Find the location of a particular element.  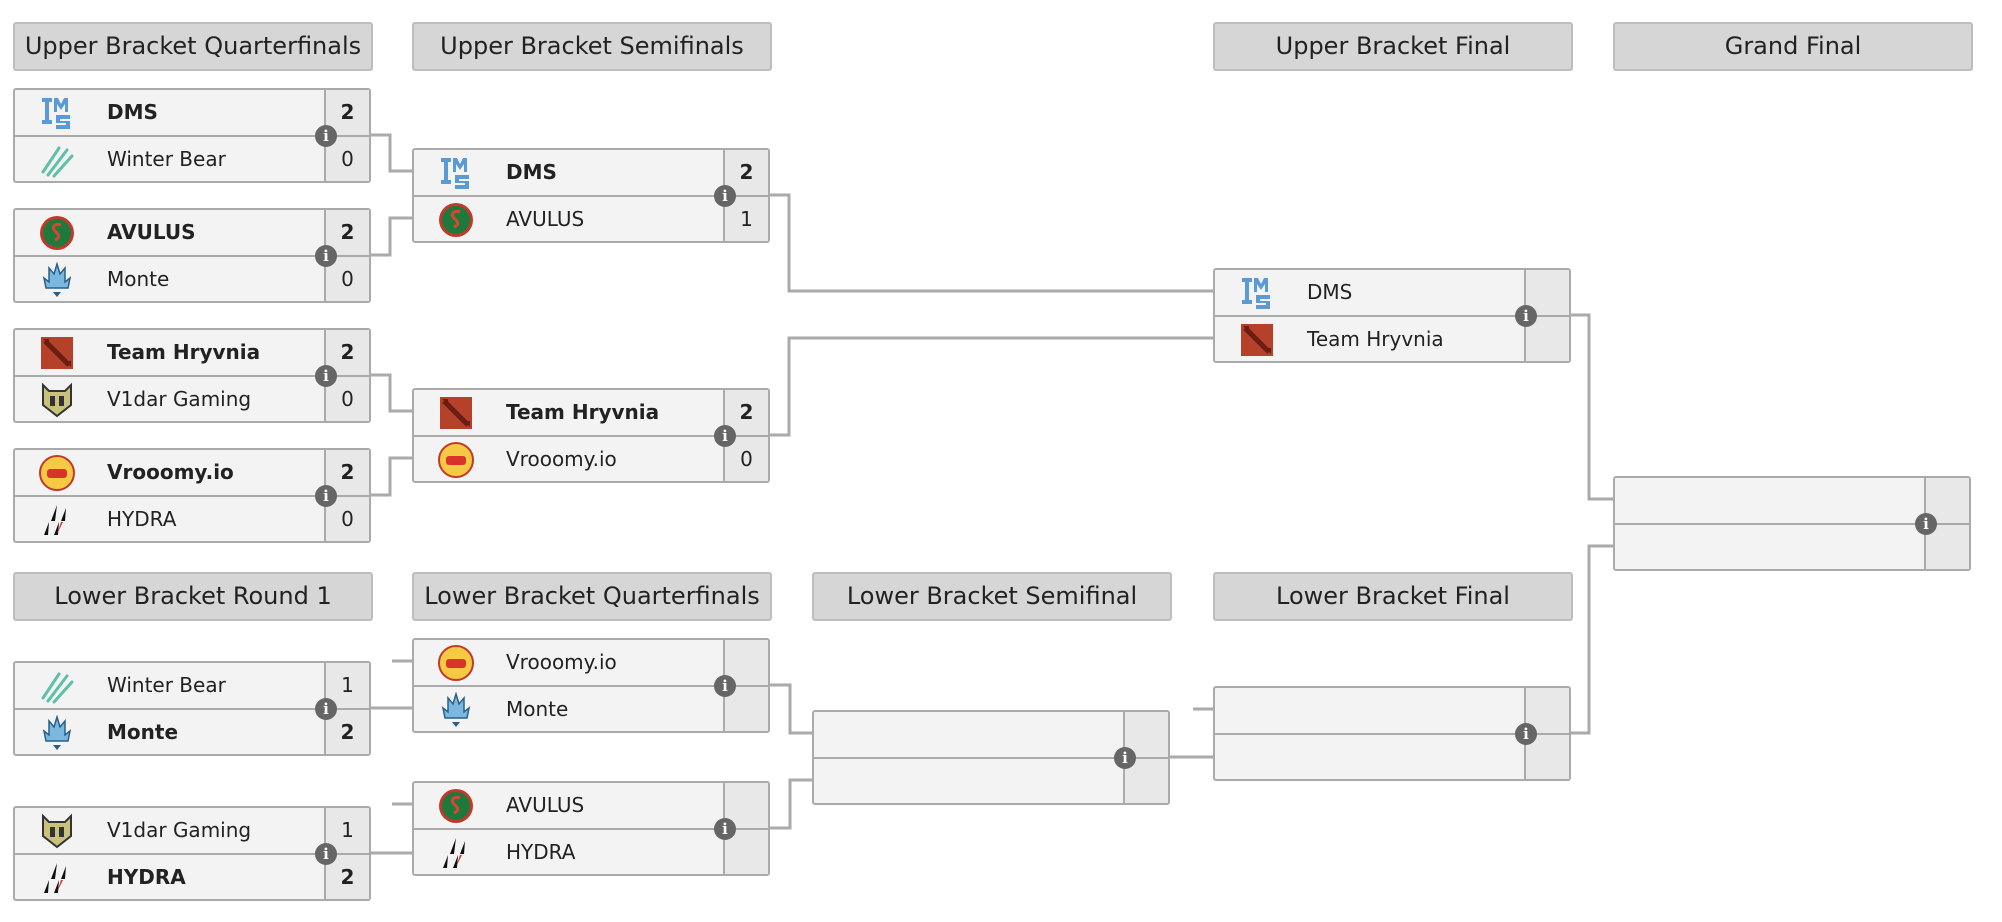

team-row: Vrooomy.io 0 is located at coordinates (591, 459).